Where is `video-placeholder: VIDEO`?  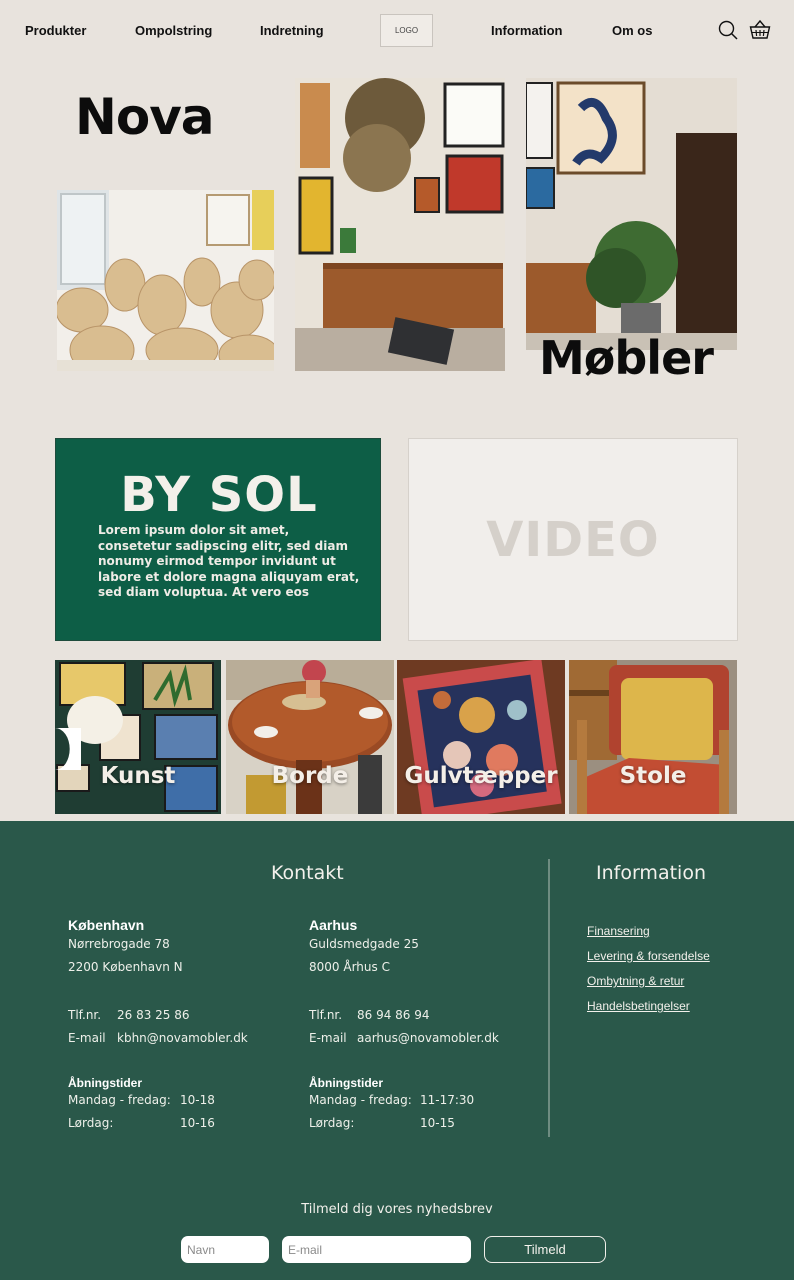 video-placeholder: VIDEO is located at coordinates (573, 539).